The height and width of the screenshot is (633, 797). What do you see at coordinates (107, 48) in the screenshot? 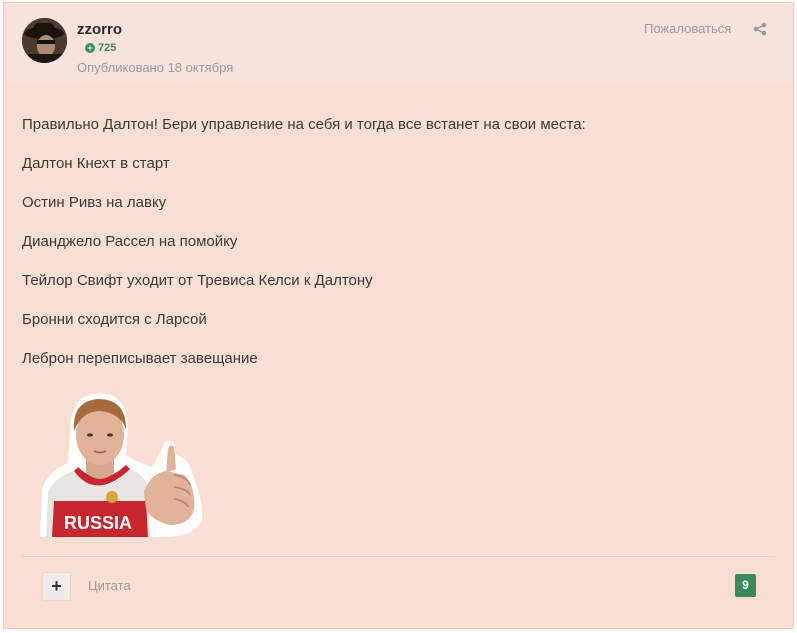
I see `reputation-value: 725` at bounding box center [107, 48].